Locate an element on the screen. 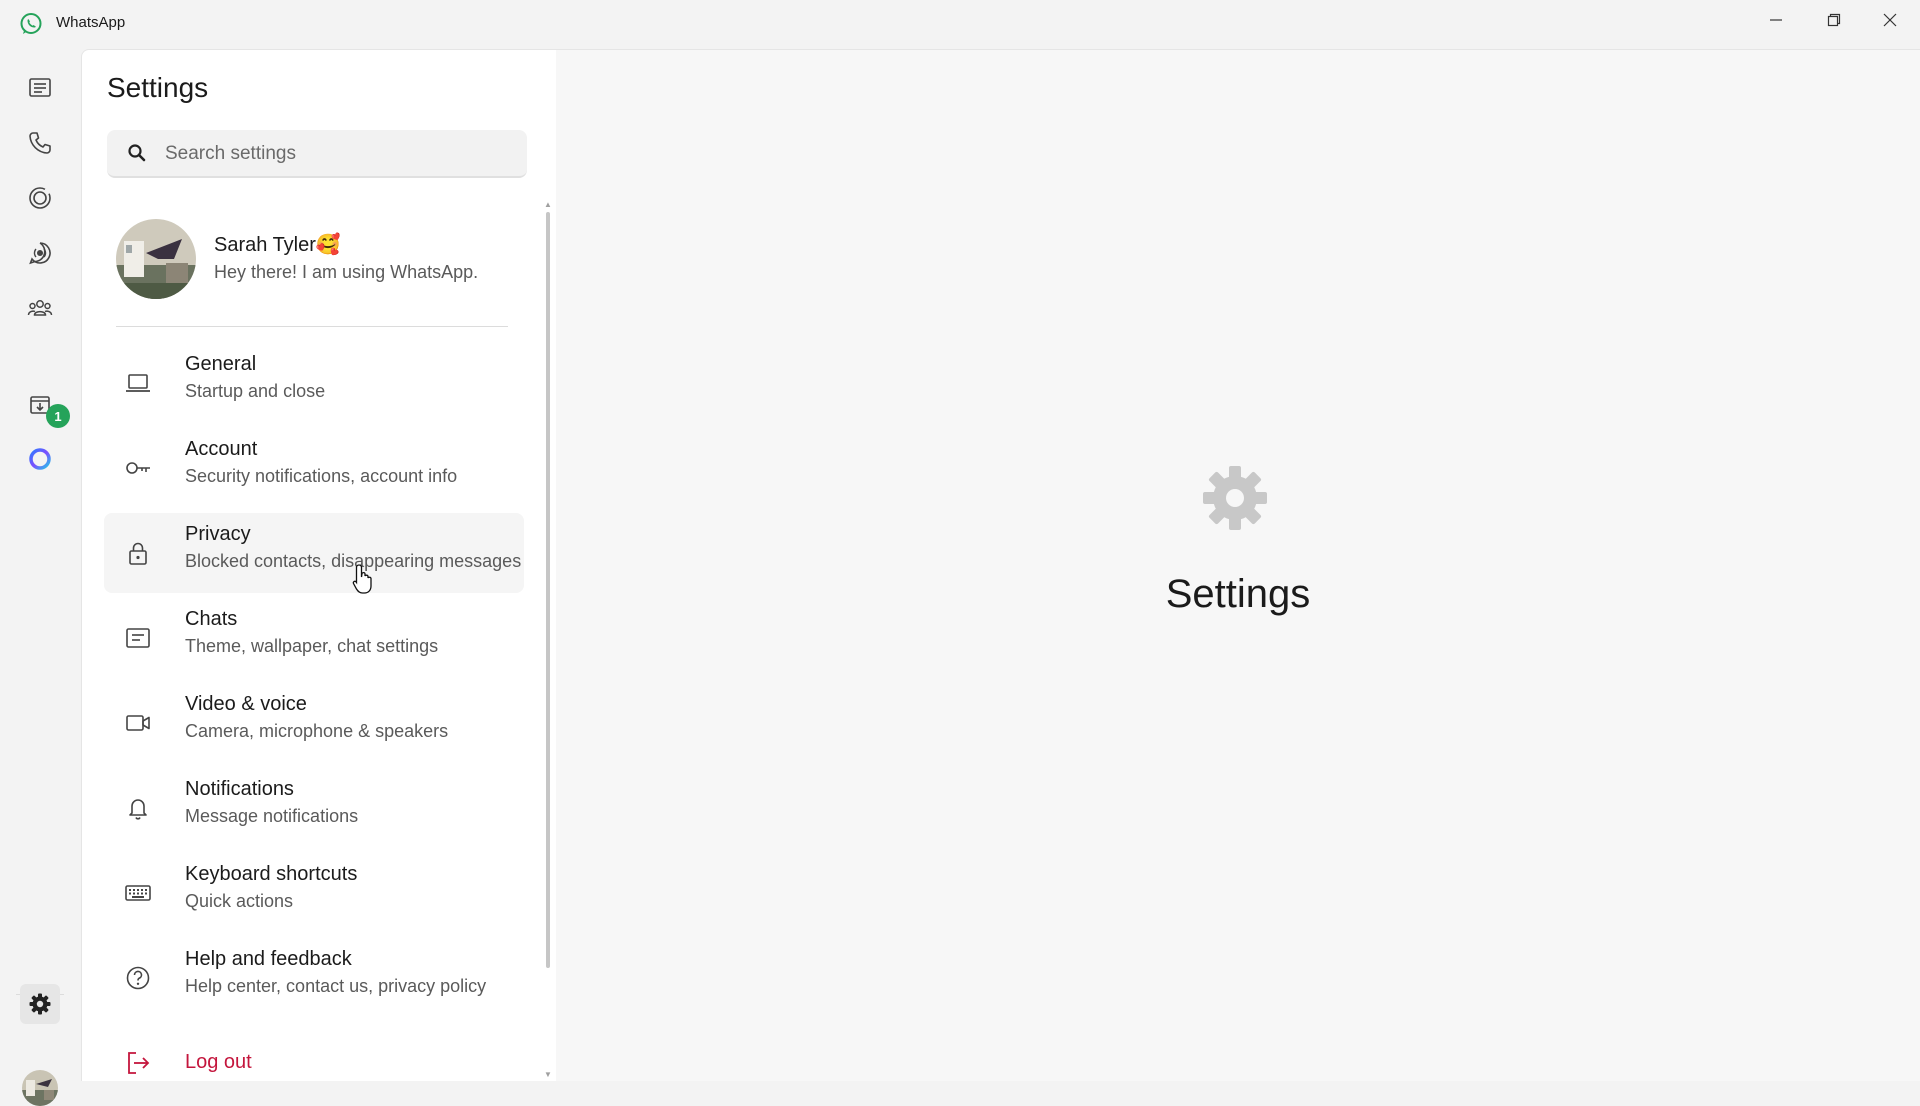 This screenshot has width=1920, height=1106. laptop-icon is located at coordinates (138, 383).